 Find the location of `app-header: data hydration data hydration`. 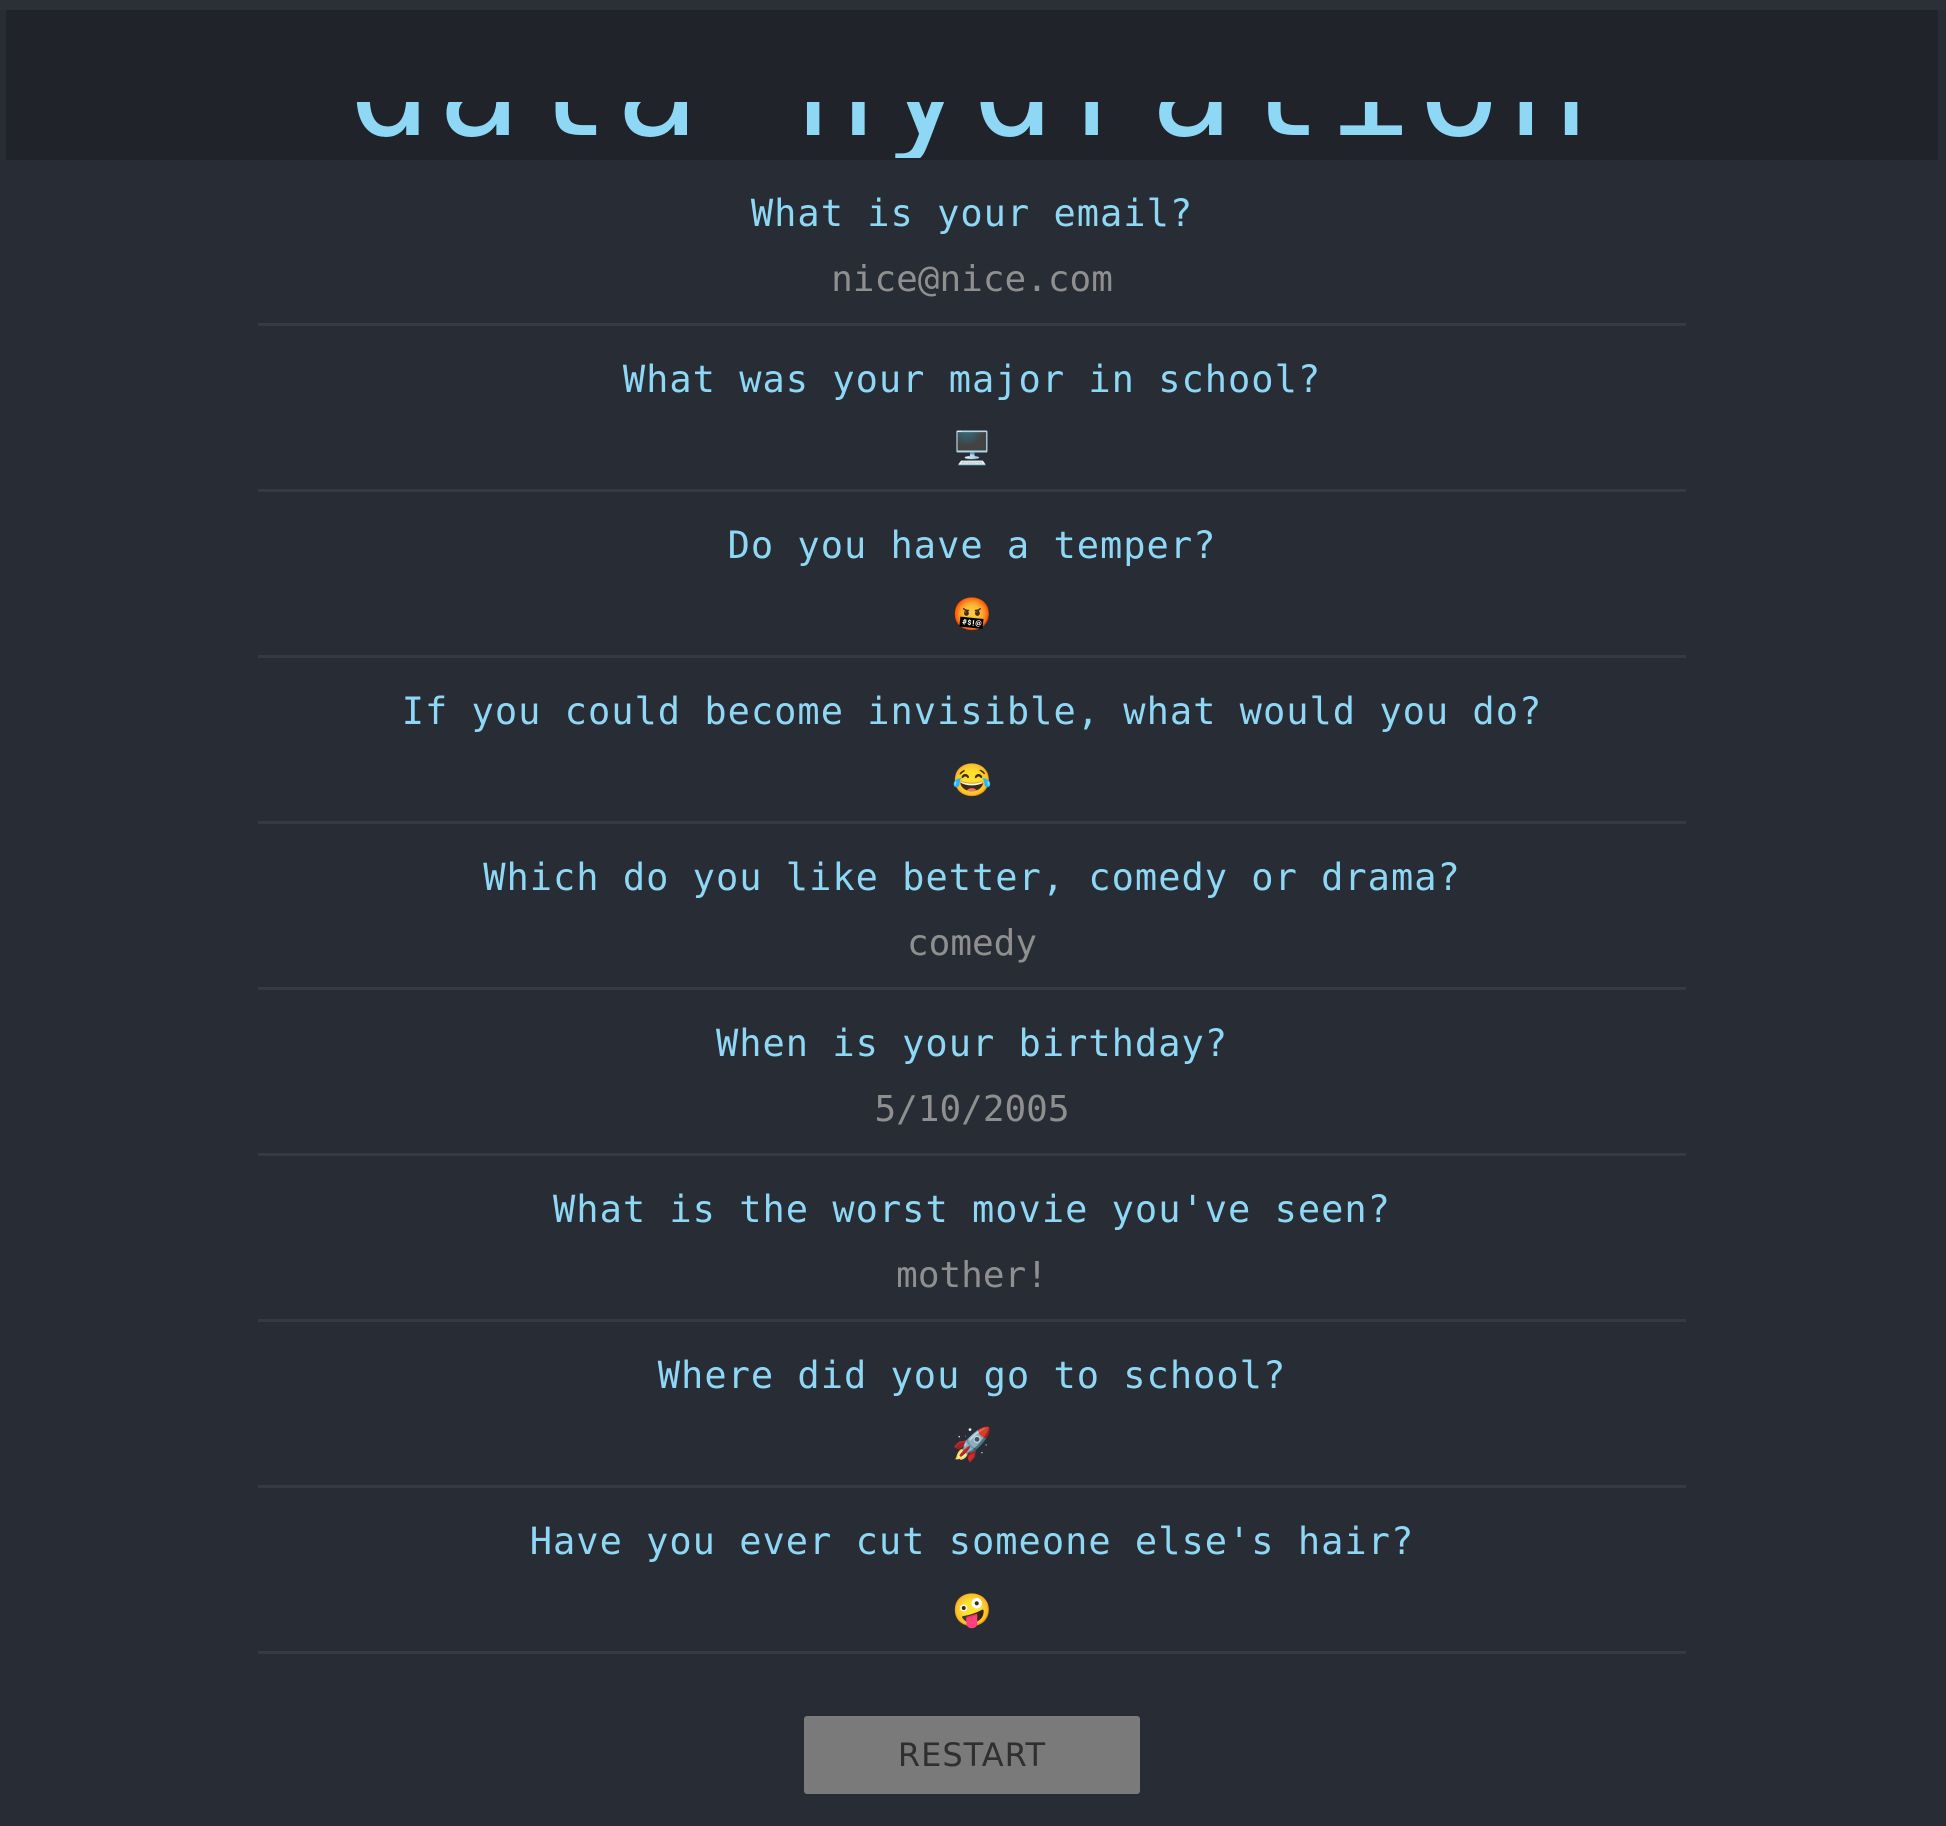

app-header: data hydration data hydration is located at coordinates (972, 85).